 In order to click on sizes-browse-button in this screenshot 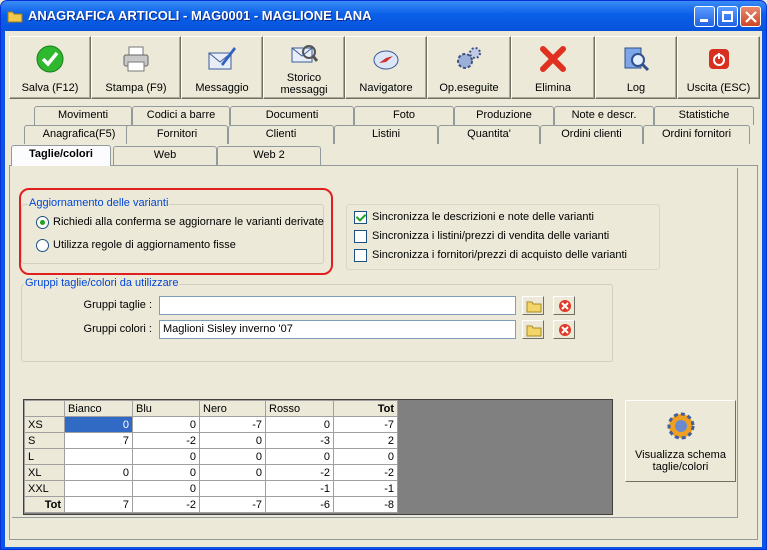, I will do `click(533, 305)`.